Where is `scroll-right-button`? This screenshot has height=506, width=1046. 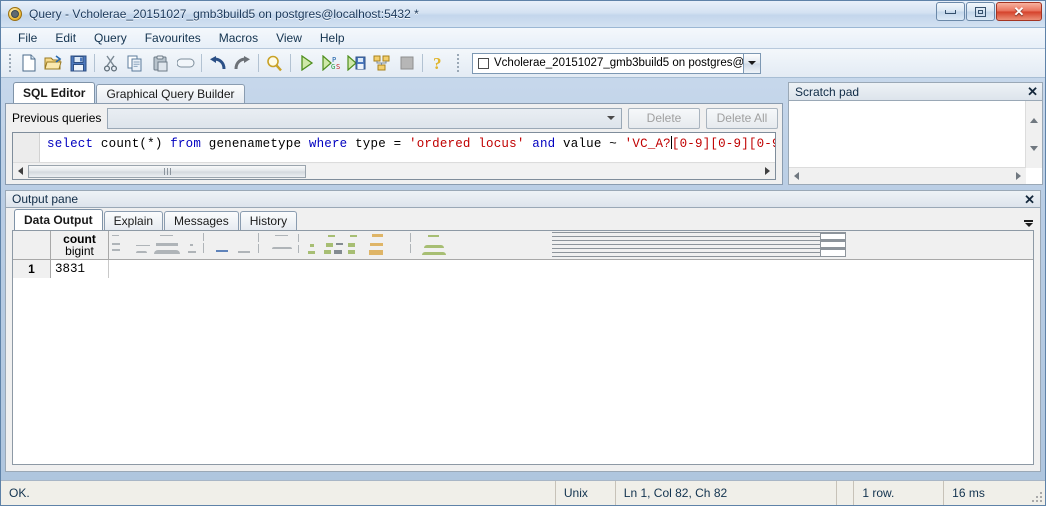 scroll-right-button is located at coordinates (767, 171).